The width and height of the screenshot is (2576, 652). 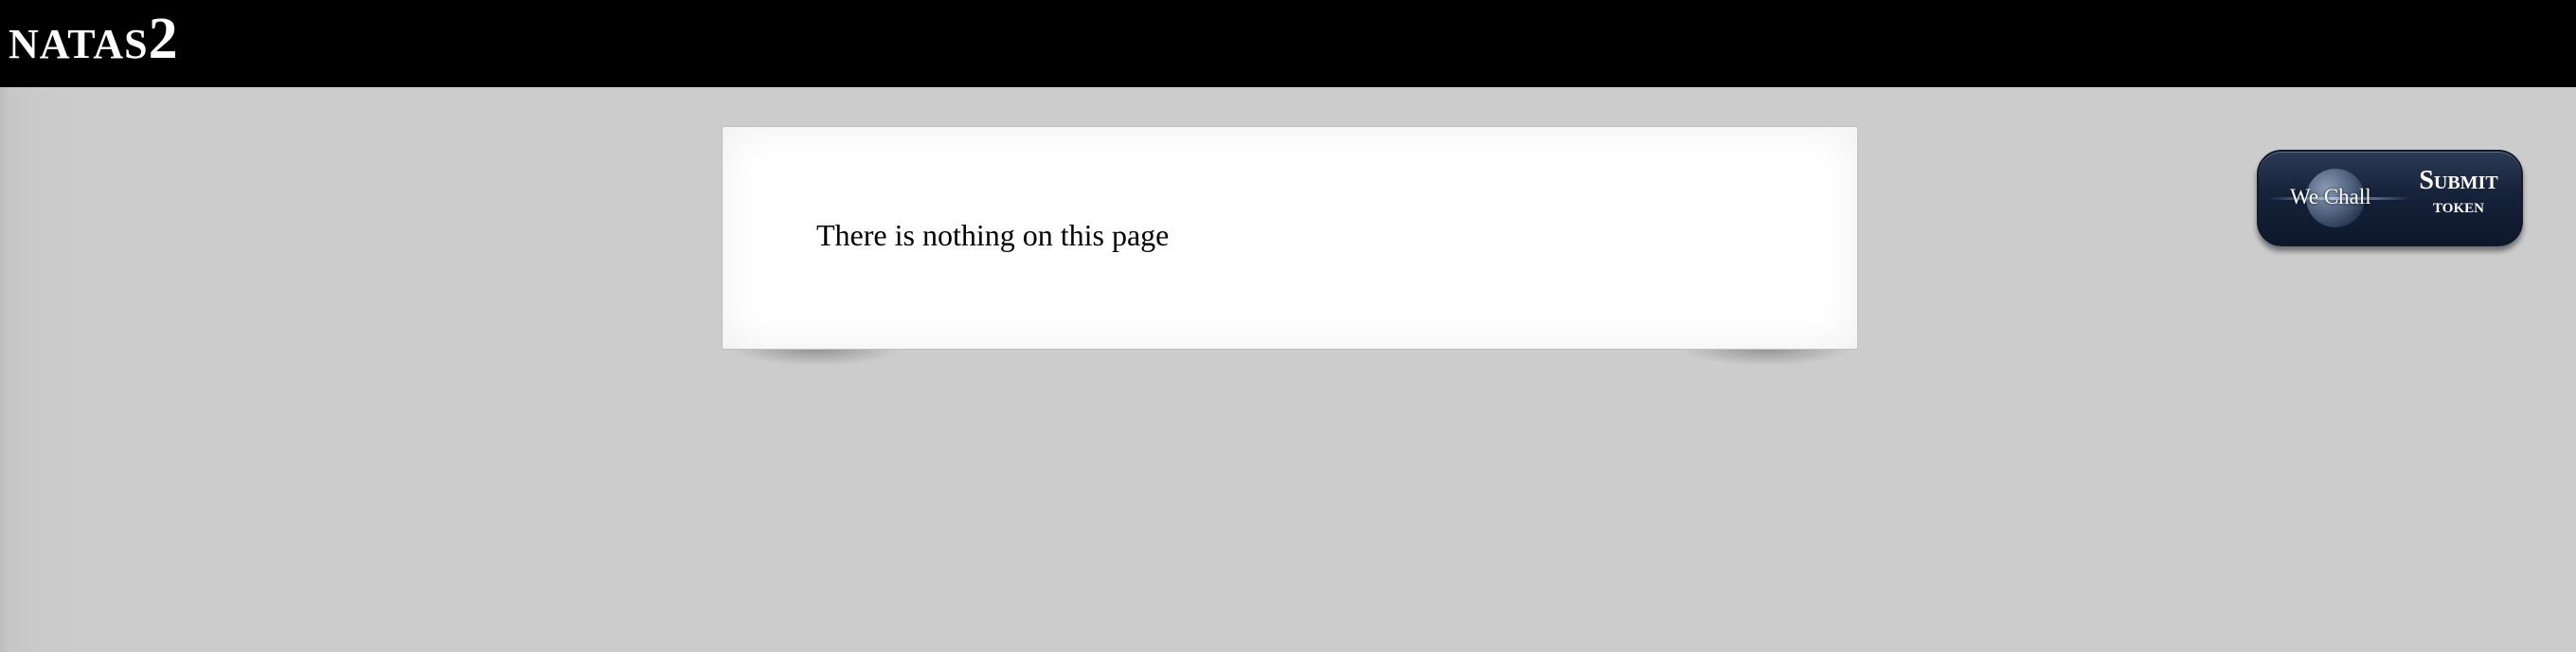 What do you see at coordinates (993, 235) in the screenshot?
I see `page-message: There is nothing on this page` at bounding box center [993, 235].